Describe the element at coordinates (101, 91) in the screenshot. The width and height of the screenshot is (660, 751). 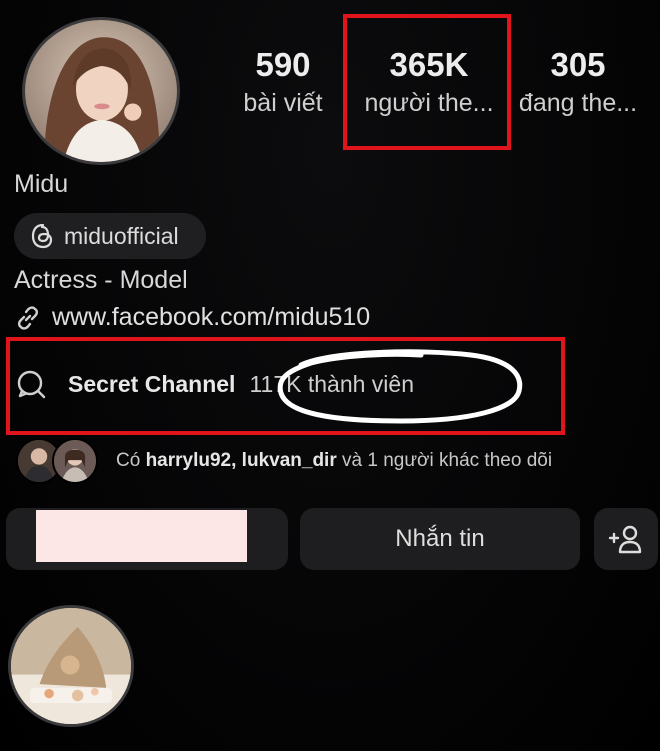
I see `profile-avatar` at that location.